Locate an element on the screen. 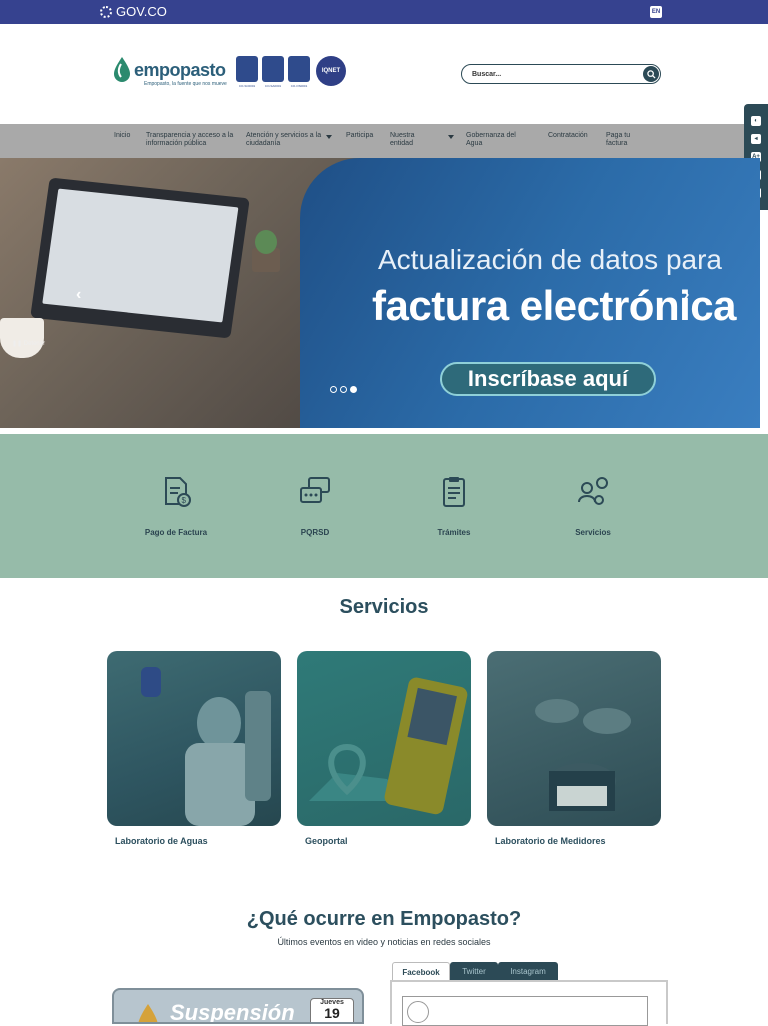  hero-title-line2: factura electrónica is located at coordinates (554, 305).